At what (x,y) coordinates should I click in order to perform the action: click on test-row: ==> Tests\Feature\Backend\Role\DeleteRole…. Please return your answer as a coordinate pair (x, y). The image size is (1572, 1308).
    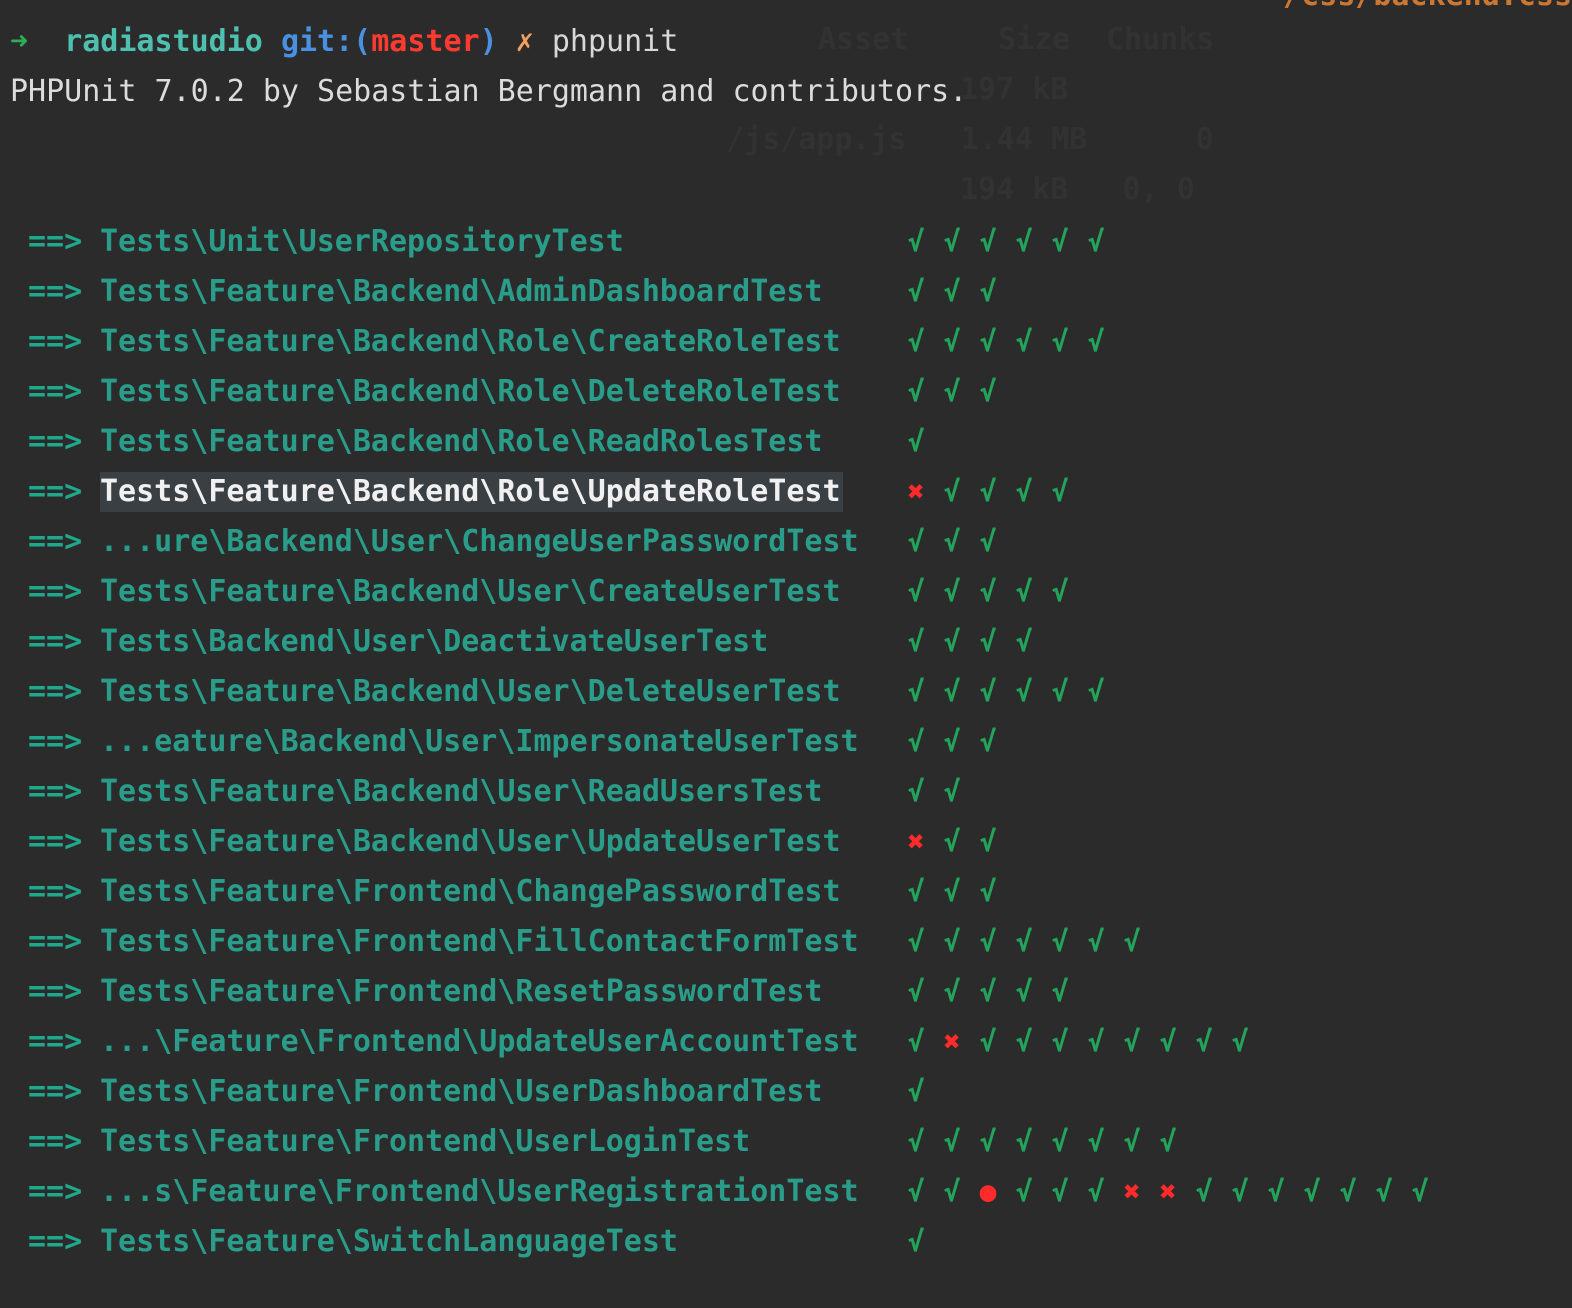
    Looking at the image, I should click on (786, 392).